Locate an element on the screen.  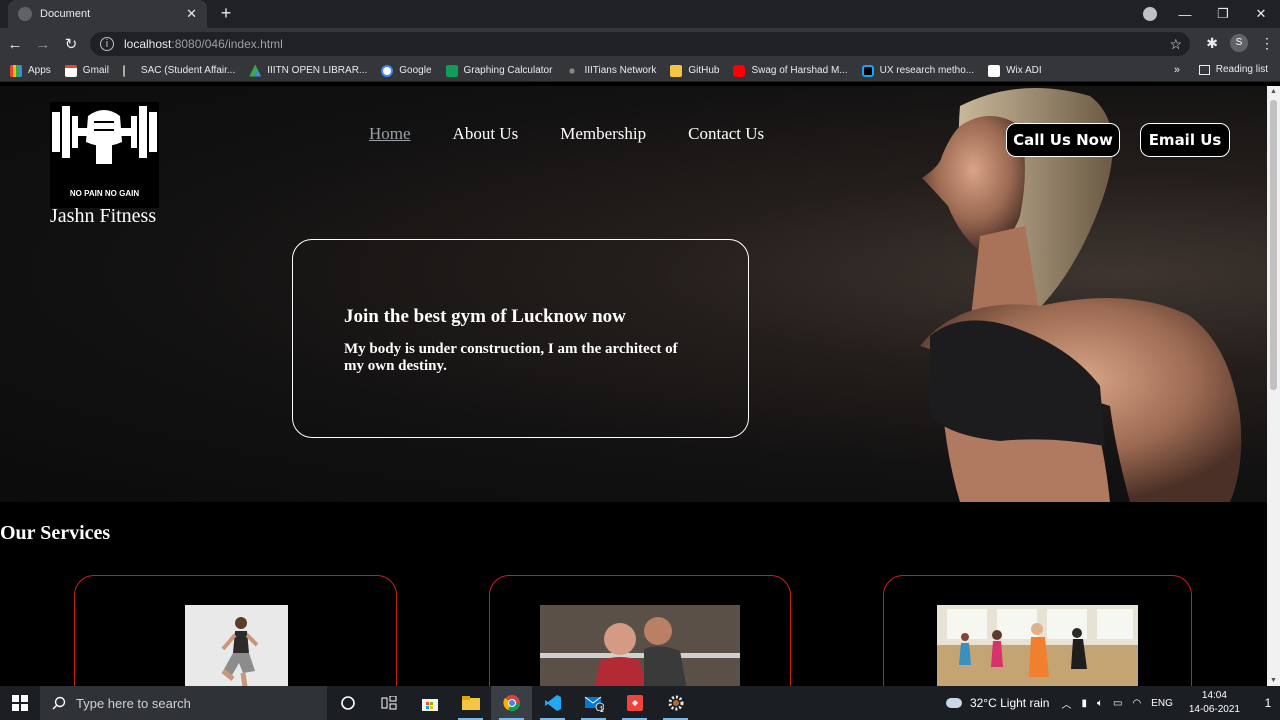
calculator-icon is located at coordinates (451, 70).